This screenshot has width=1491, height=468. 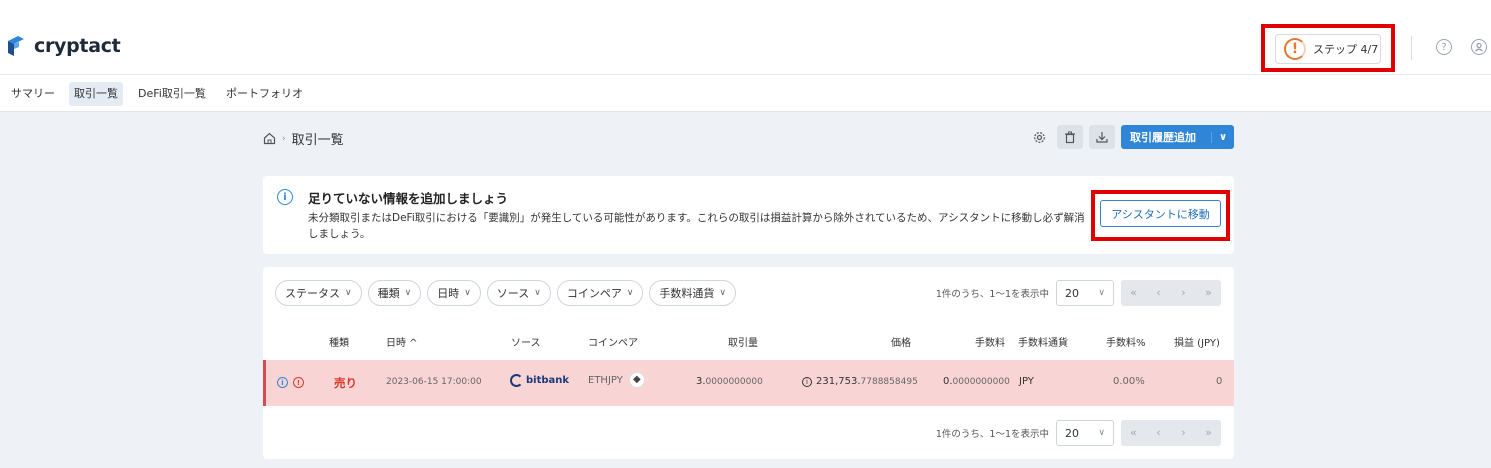 What do you see at coordinates (434, 382) in the screenshot?
I see `row-datetime: 2023-06-15 17:00:00` at bounding box center [434, 382].